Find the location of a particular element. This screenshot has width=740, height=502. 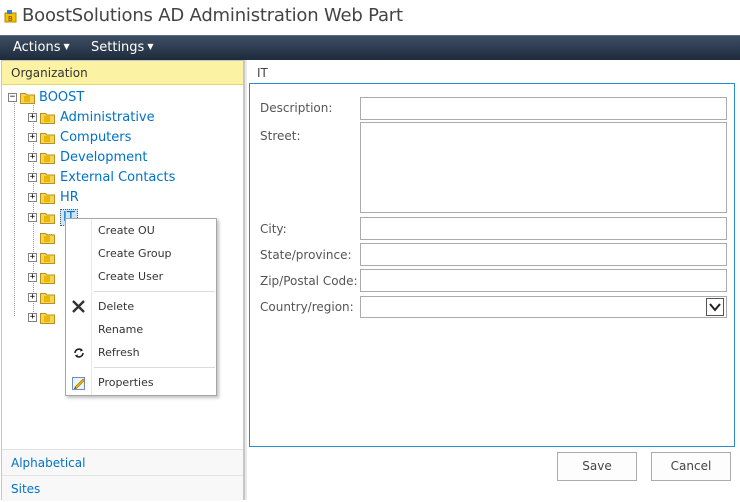

svg-text: B is located at coordinates (10, 19).